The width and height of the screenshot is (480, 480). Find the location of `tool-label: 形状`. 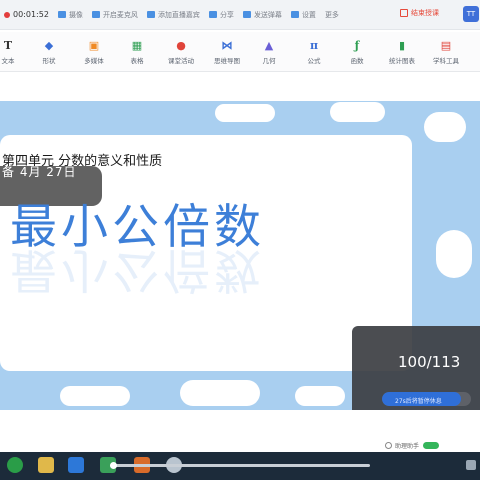

tool-label: 形状 is located at coordinates (49, 61).